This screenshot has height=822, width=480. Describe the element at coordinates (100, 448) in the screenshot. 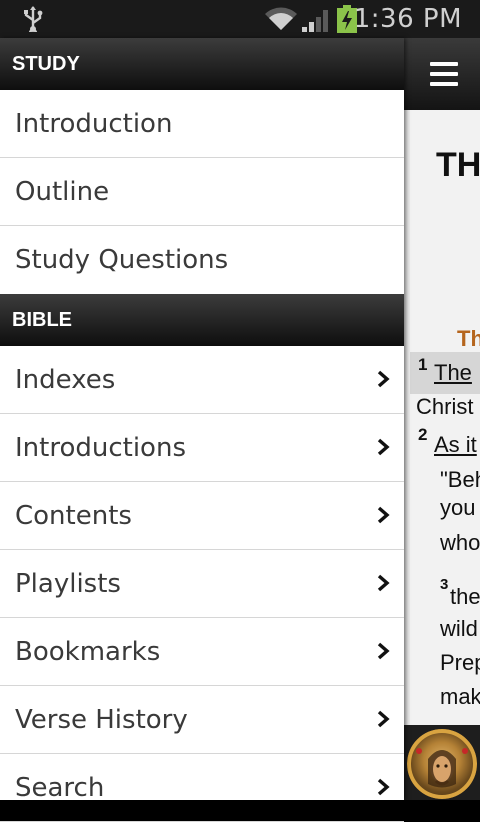

I see `drawer-item-label: Introductions` at that location.